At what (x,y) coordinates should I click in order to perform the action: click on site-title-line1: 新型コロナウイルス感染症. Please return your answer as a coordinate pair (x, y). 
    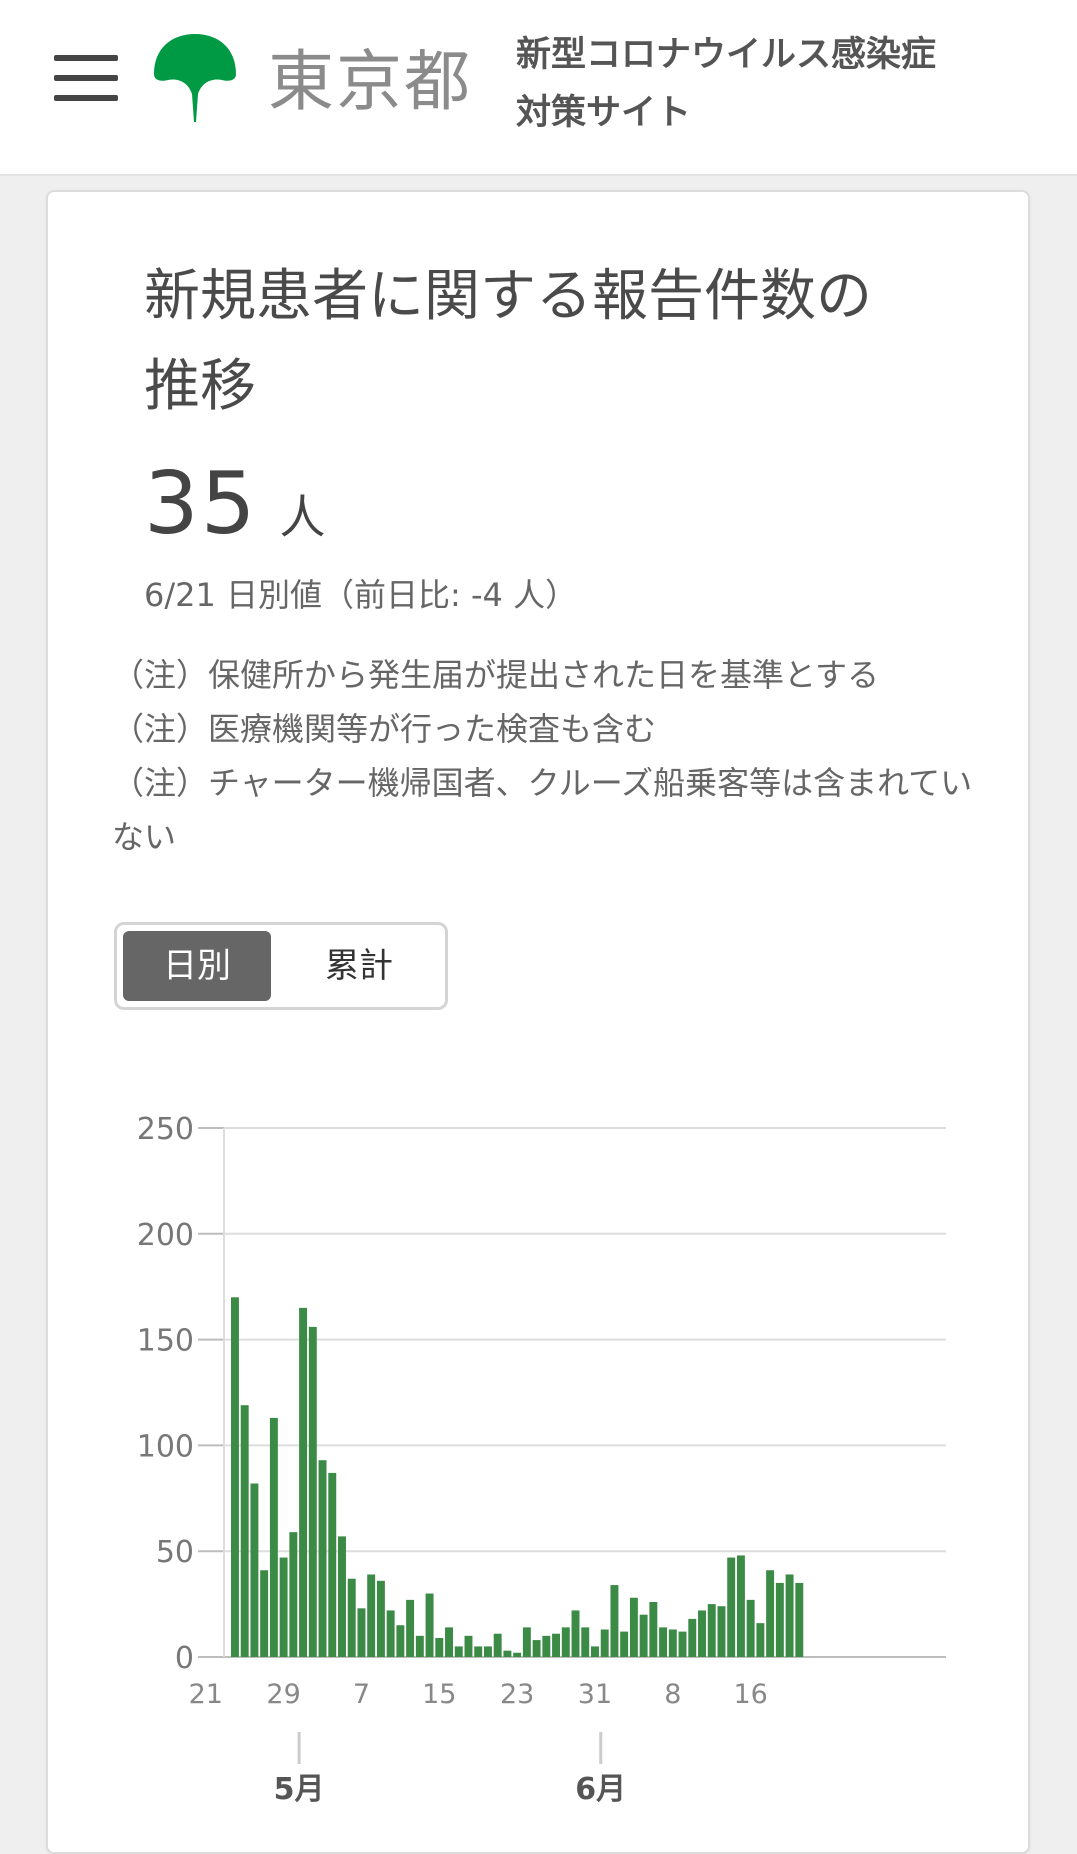
    Looking at the image, I should click on (726, 55).